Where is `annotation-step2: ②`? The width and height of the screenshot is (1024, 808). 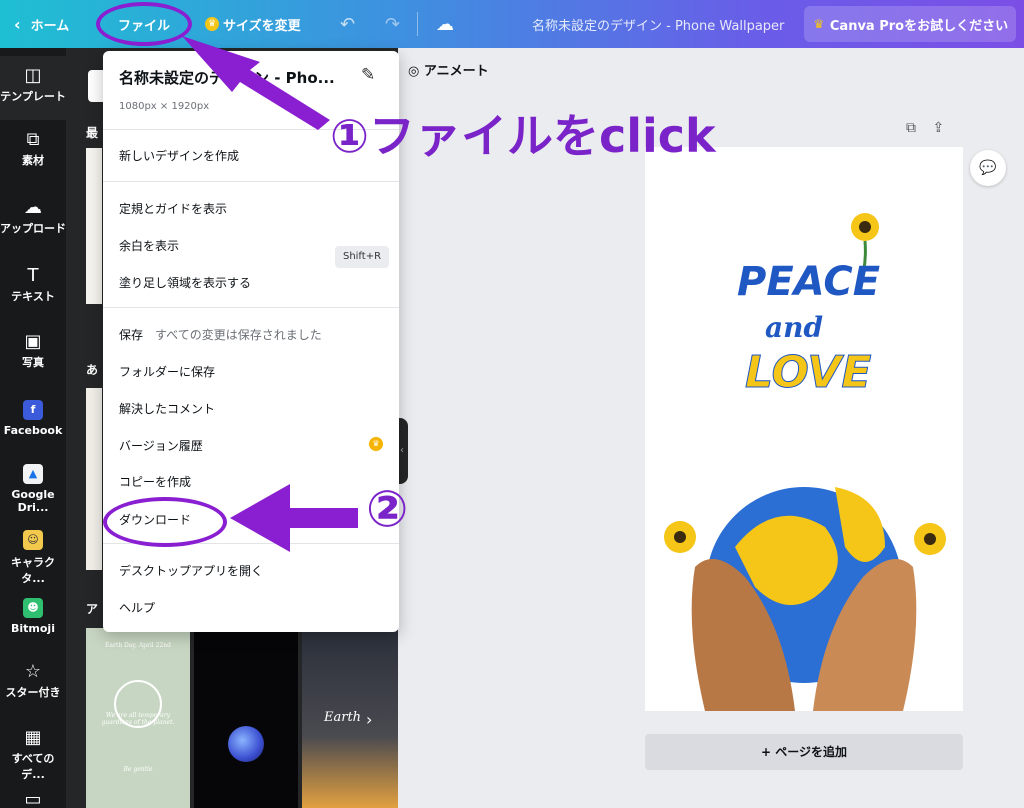 annotation-step2: ② is located at coordinates (387, 509).